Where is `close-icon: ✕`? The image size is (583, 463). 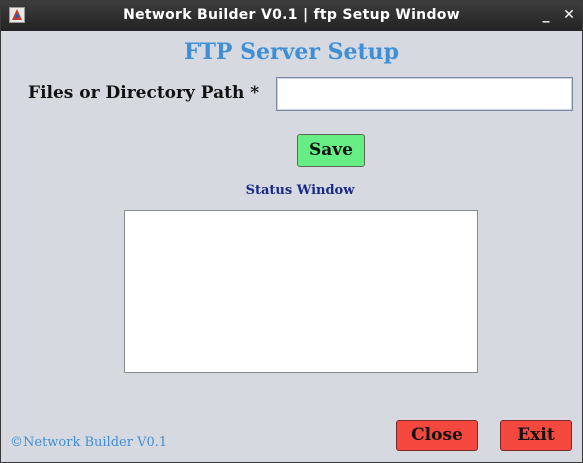 close-icon: ✕ is located at coordinates (569, 15).